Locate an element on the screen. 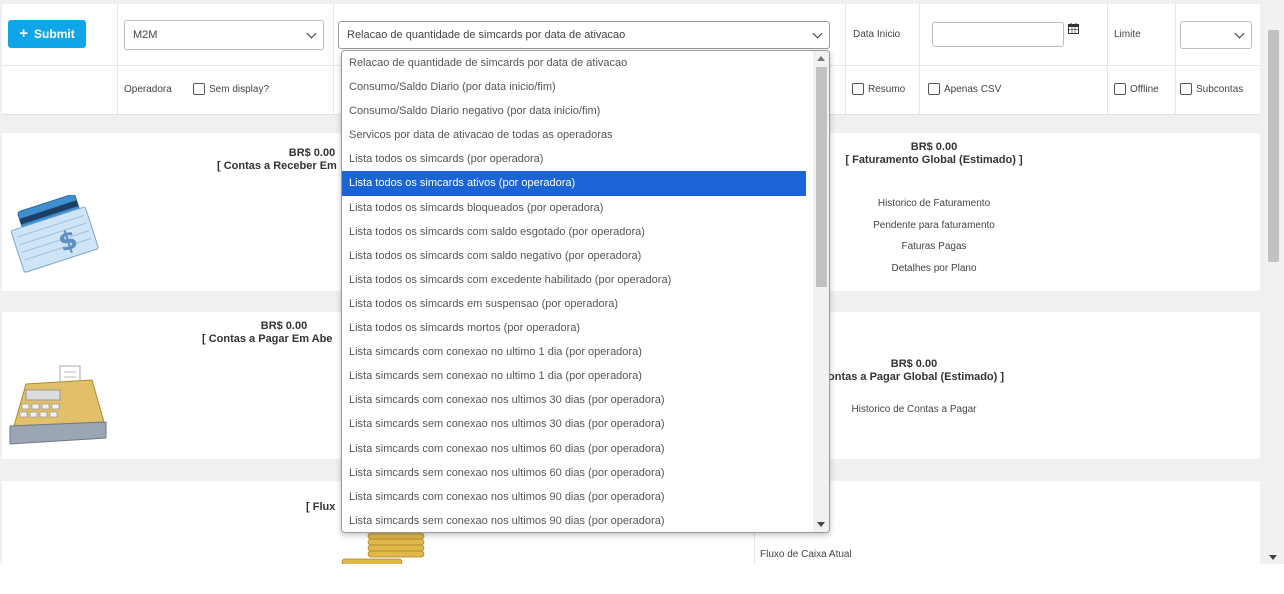 This screenshot has height=594, width=1284. limite-label-cell: Limite is located at coordinates (1142, 34).